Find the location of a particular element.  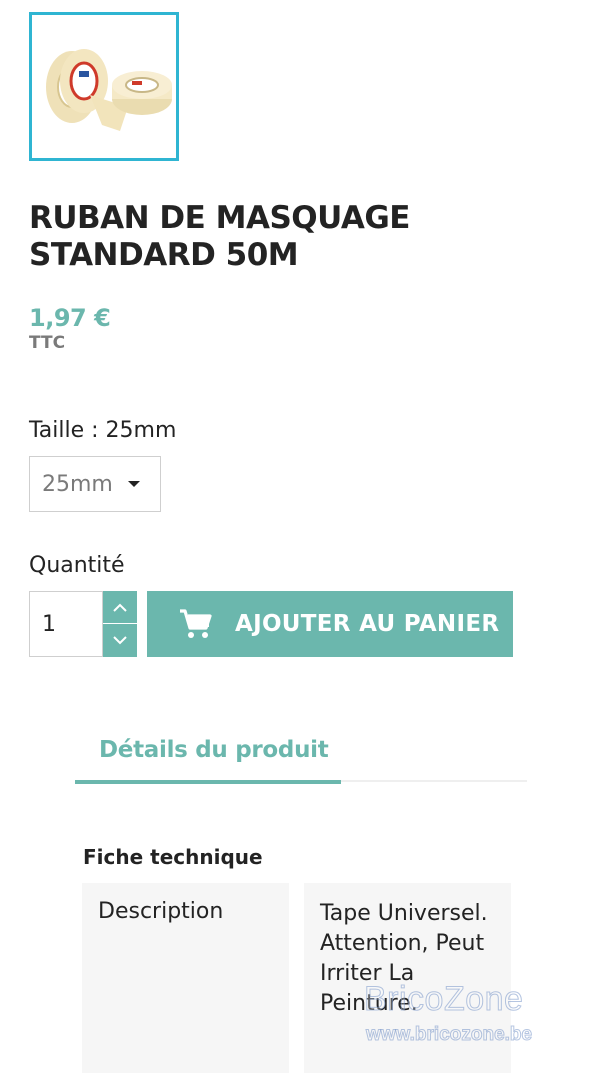

tax-label: TTC is located at coordinates (47, 343).